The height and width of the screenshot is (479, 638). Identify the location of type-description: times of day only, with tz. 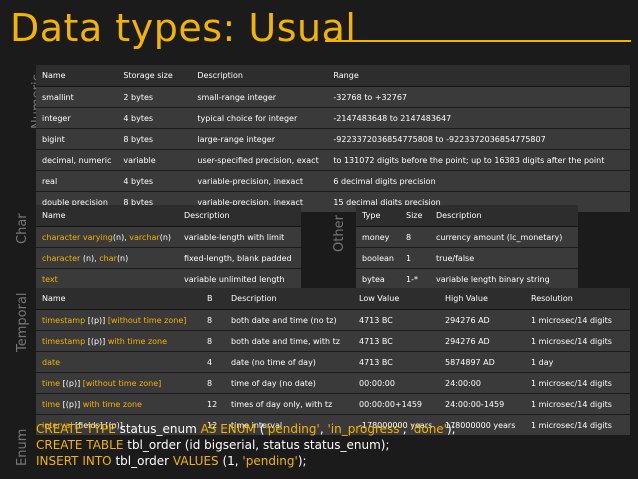
(289, 404).